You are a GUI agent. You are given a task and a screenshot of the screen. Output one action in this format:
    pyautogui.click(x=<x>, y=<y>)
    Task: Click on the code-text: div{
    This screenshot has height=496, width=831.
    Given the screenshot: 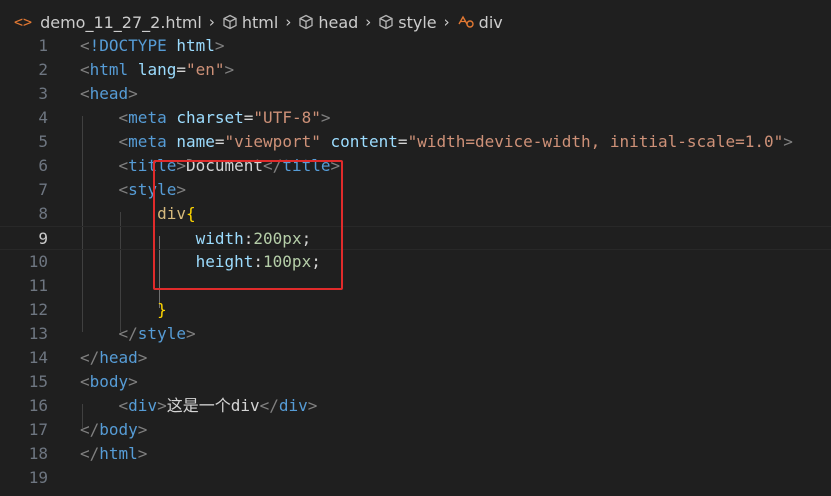 What is the action you would take?
    pyautogui.click(x=138, y=214)
    